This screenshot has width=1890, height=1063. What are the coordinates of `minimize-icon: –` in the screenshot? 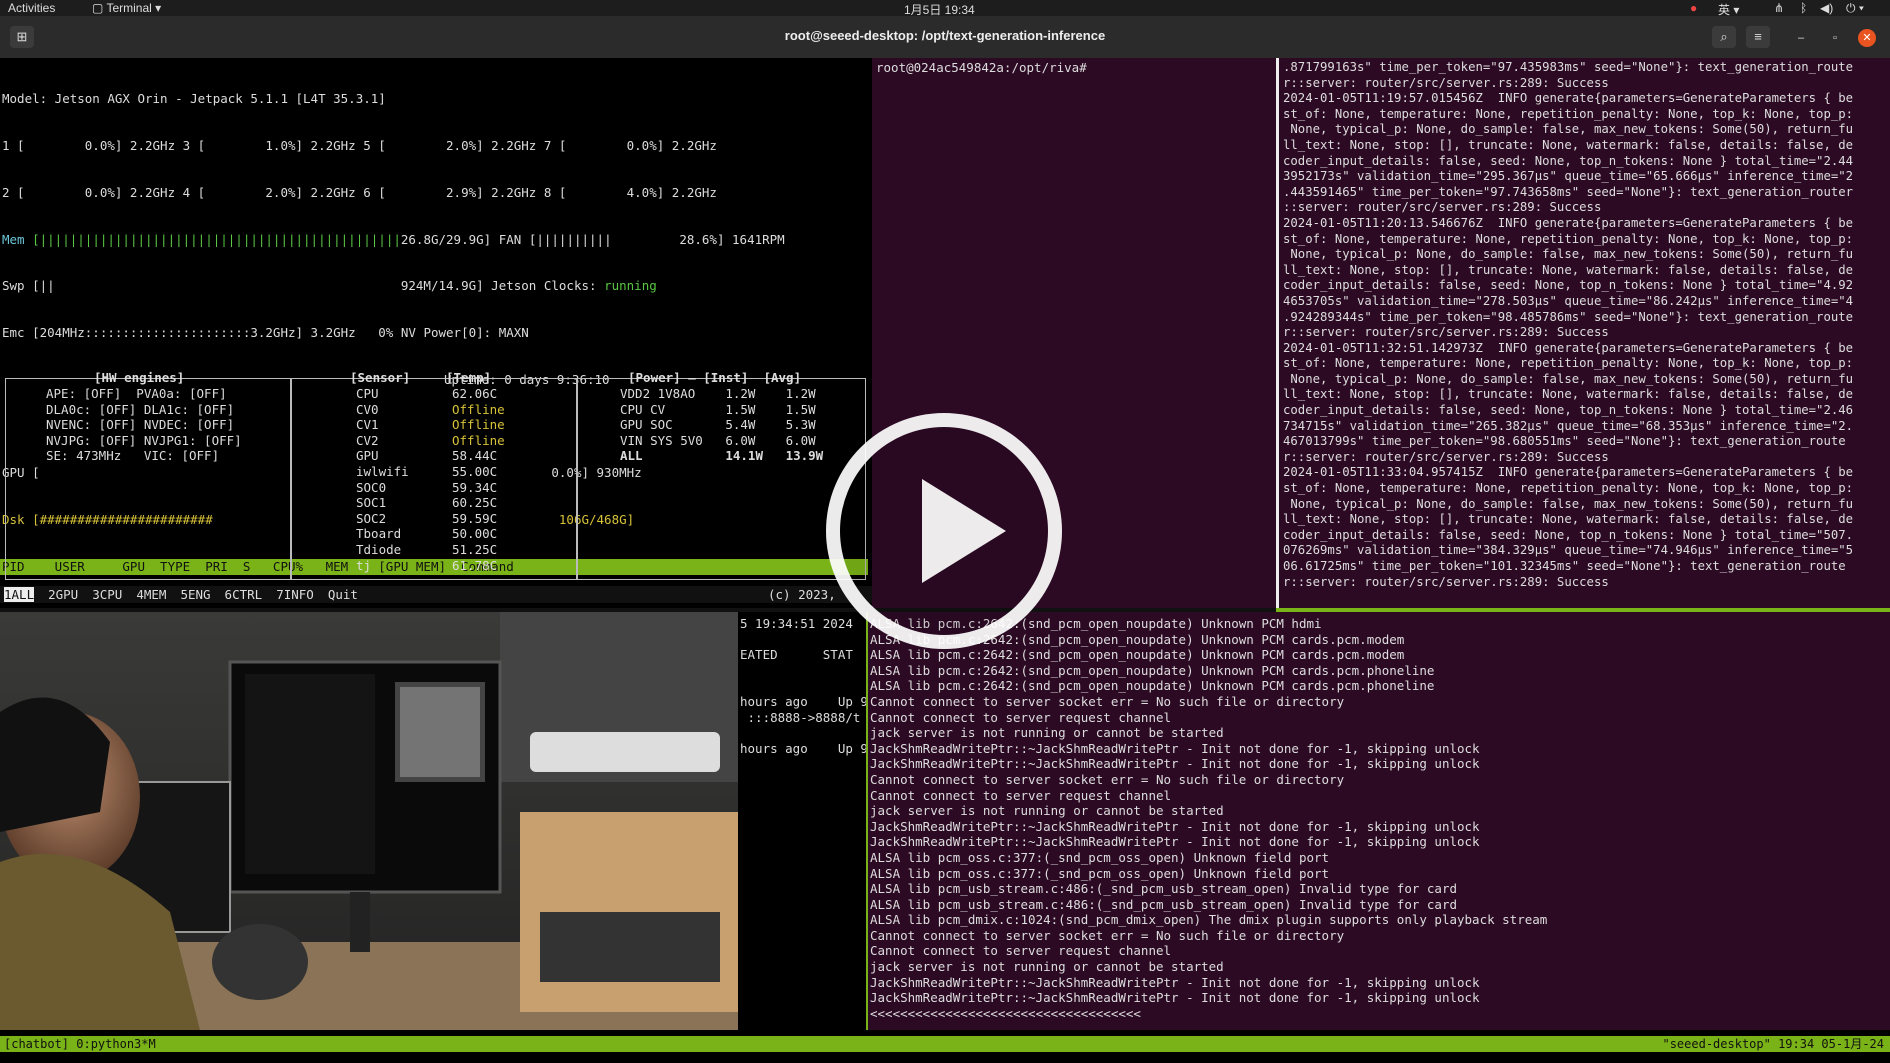 It's located at (1801, 38).